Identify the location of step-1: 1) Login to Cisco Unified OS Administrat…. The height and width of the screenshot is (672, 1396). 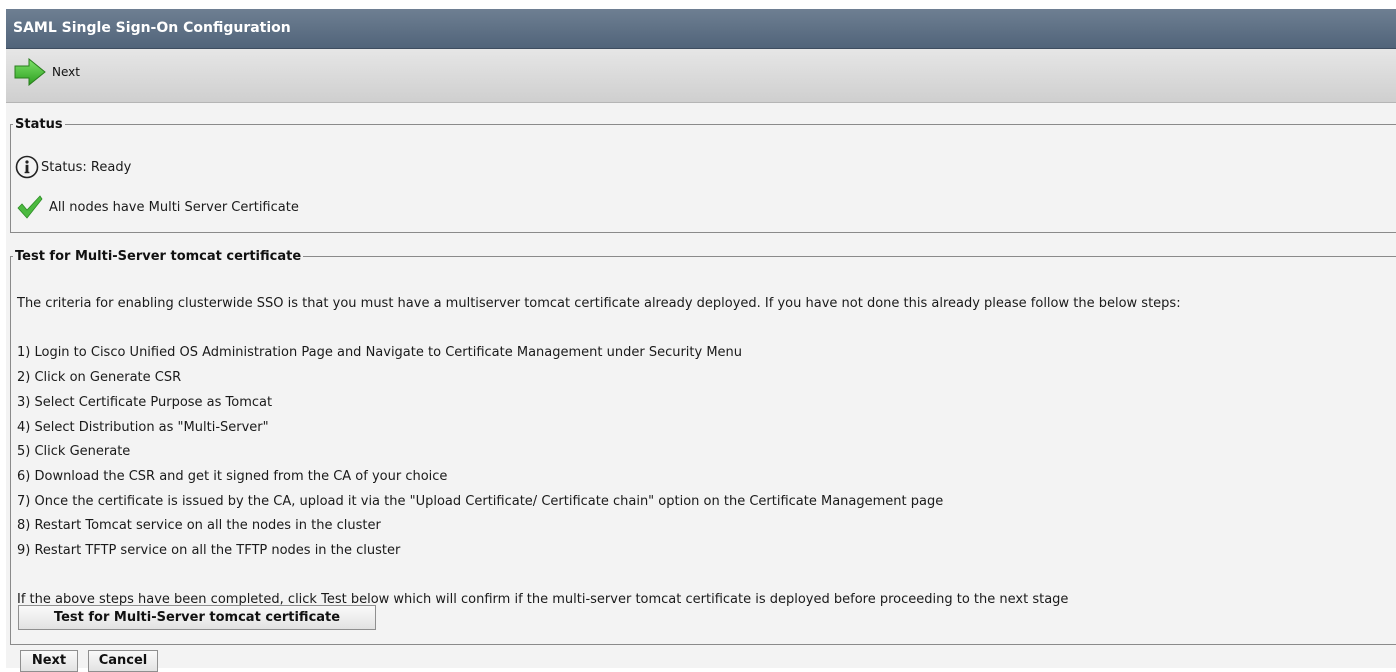
(380, 353).